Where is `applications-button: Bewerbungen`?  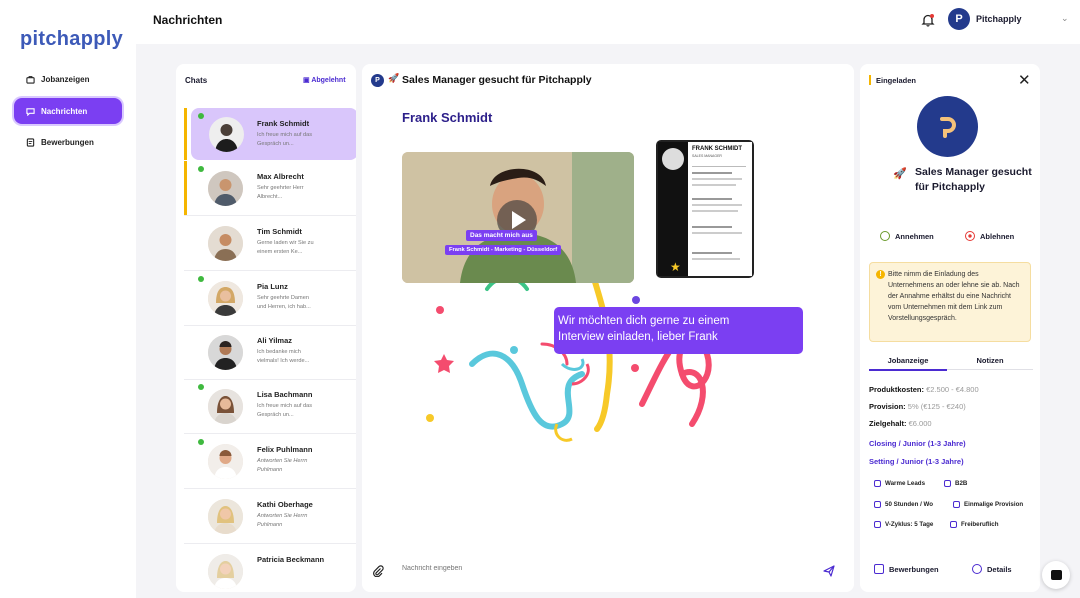
applications-button: Bewerbungen is located at coordinates (906, 569).